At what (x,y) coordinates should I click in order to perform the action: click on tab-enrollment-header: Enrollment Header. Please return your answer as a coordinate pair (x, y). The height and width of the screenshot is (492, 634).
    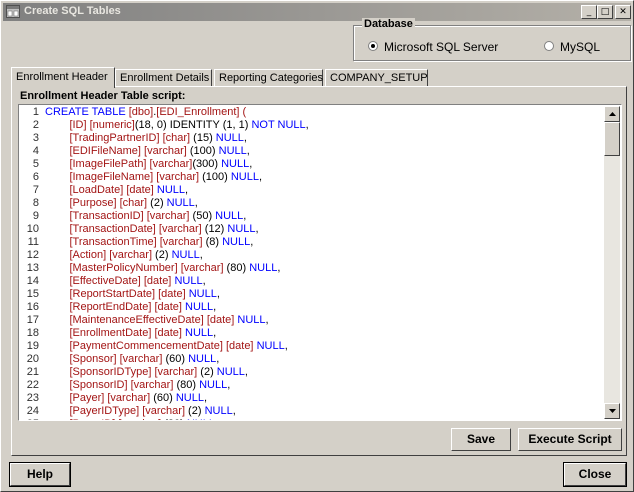
    Looking at the image, I should click on (63, 77).